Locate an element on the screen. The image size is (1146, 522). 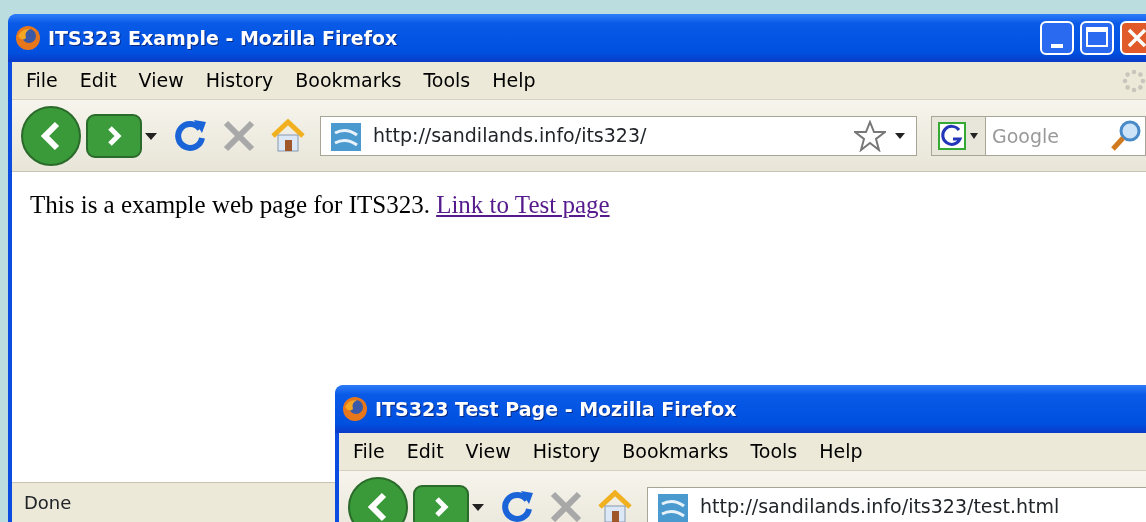
address-bar: http://sandilands.info/its323/ is located at coordinates (618, 135).